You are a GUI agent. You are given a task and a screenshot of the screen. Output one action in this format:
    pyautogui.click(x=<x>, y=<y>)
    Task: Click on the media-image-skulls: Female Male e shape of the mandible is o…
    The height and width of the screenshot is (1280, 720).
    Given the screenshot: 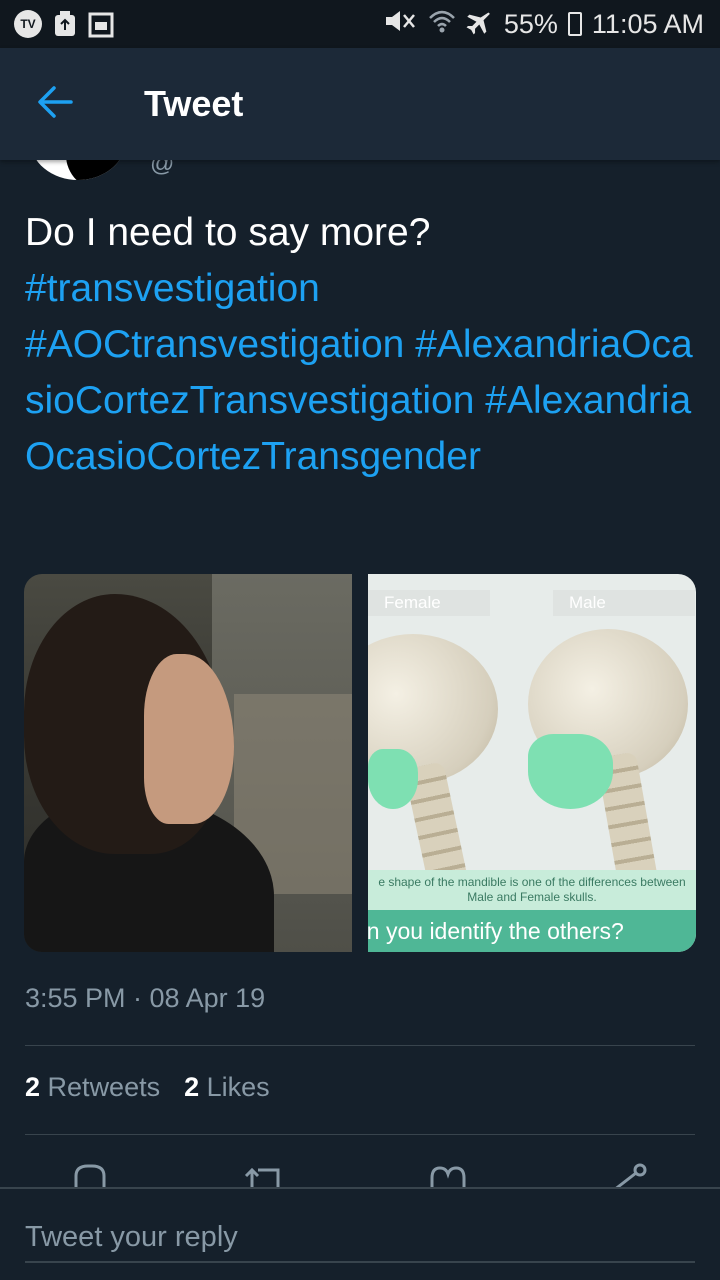 What is the action you would take?
    pyautogui.click(x=532, y=763)
    